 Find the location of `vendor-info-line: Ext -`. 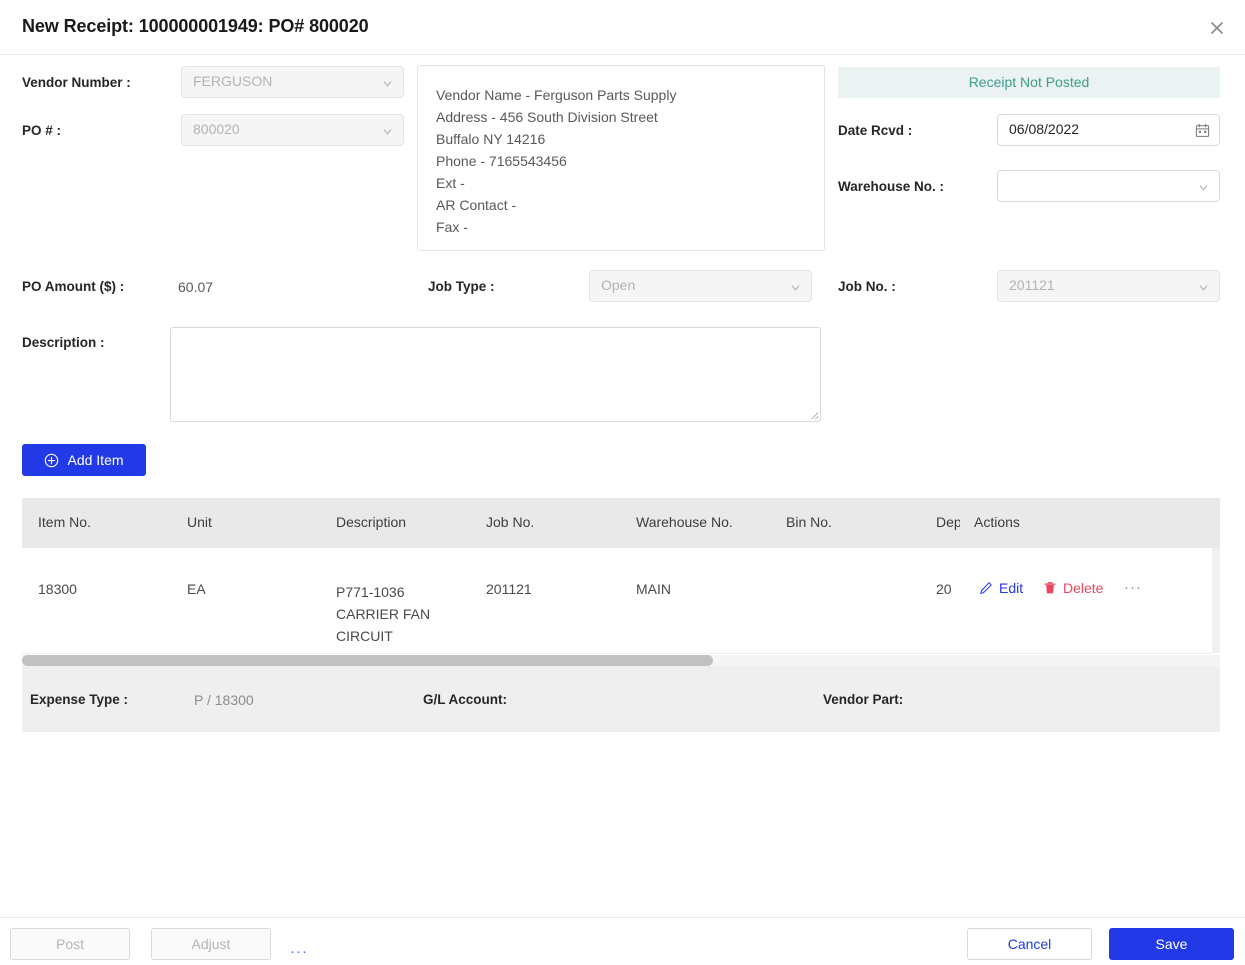

vendor-info-line: Ext - is located at coordinates (450, 183).